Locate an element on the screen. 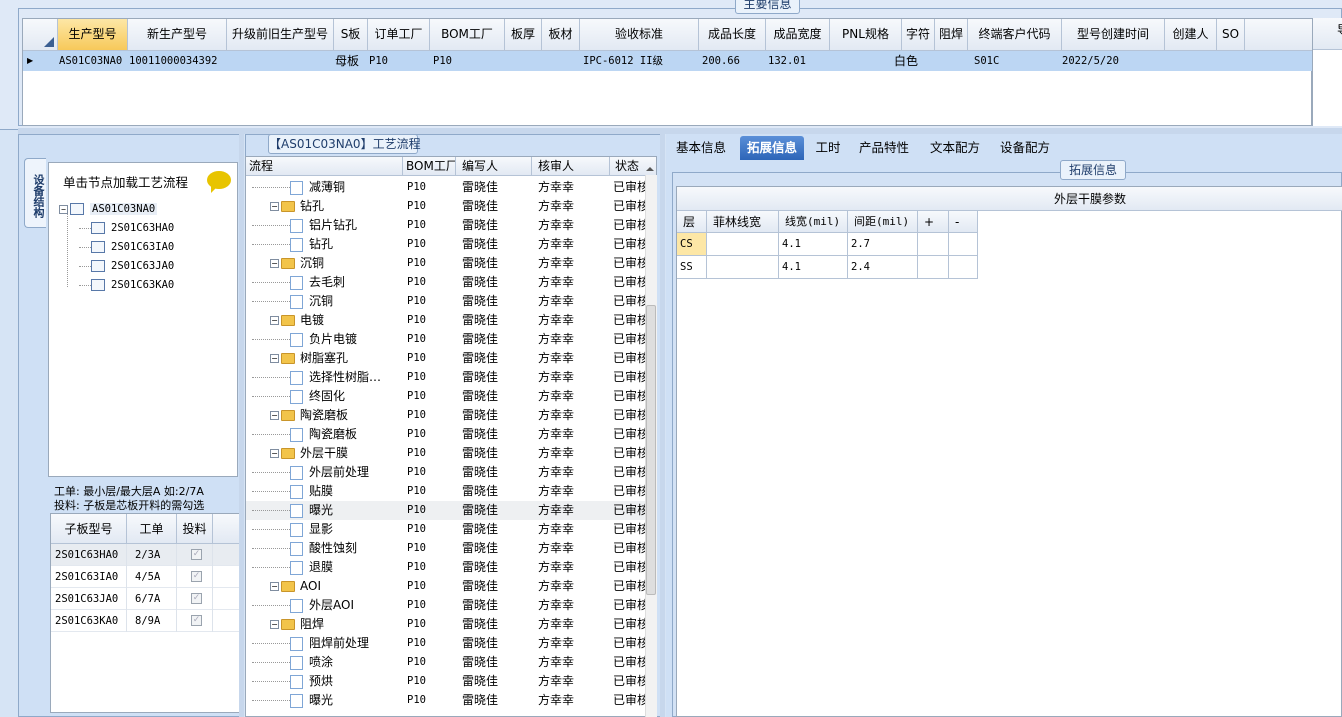  cell-model: 2S01C63JA0 is located at coordinates (89, 599).